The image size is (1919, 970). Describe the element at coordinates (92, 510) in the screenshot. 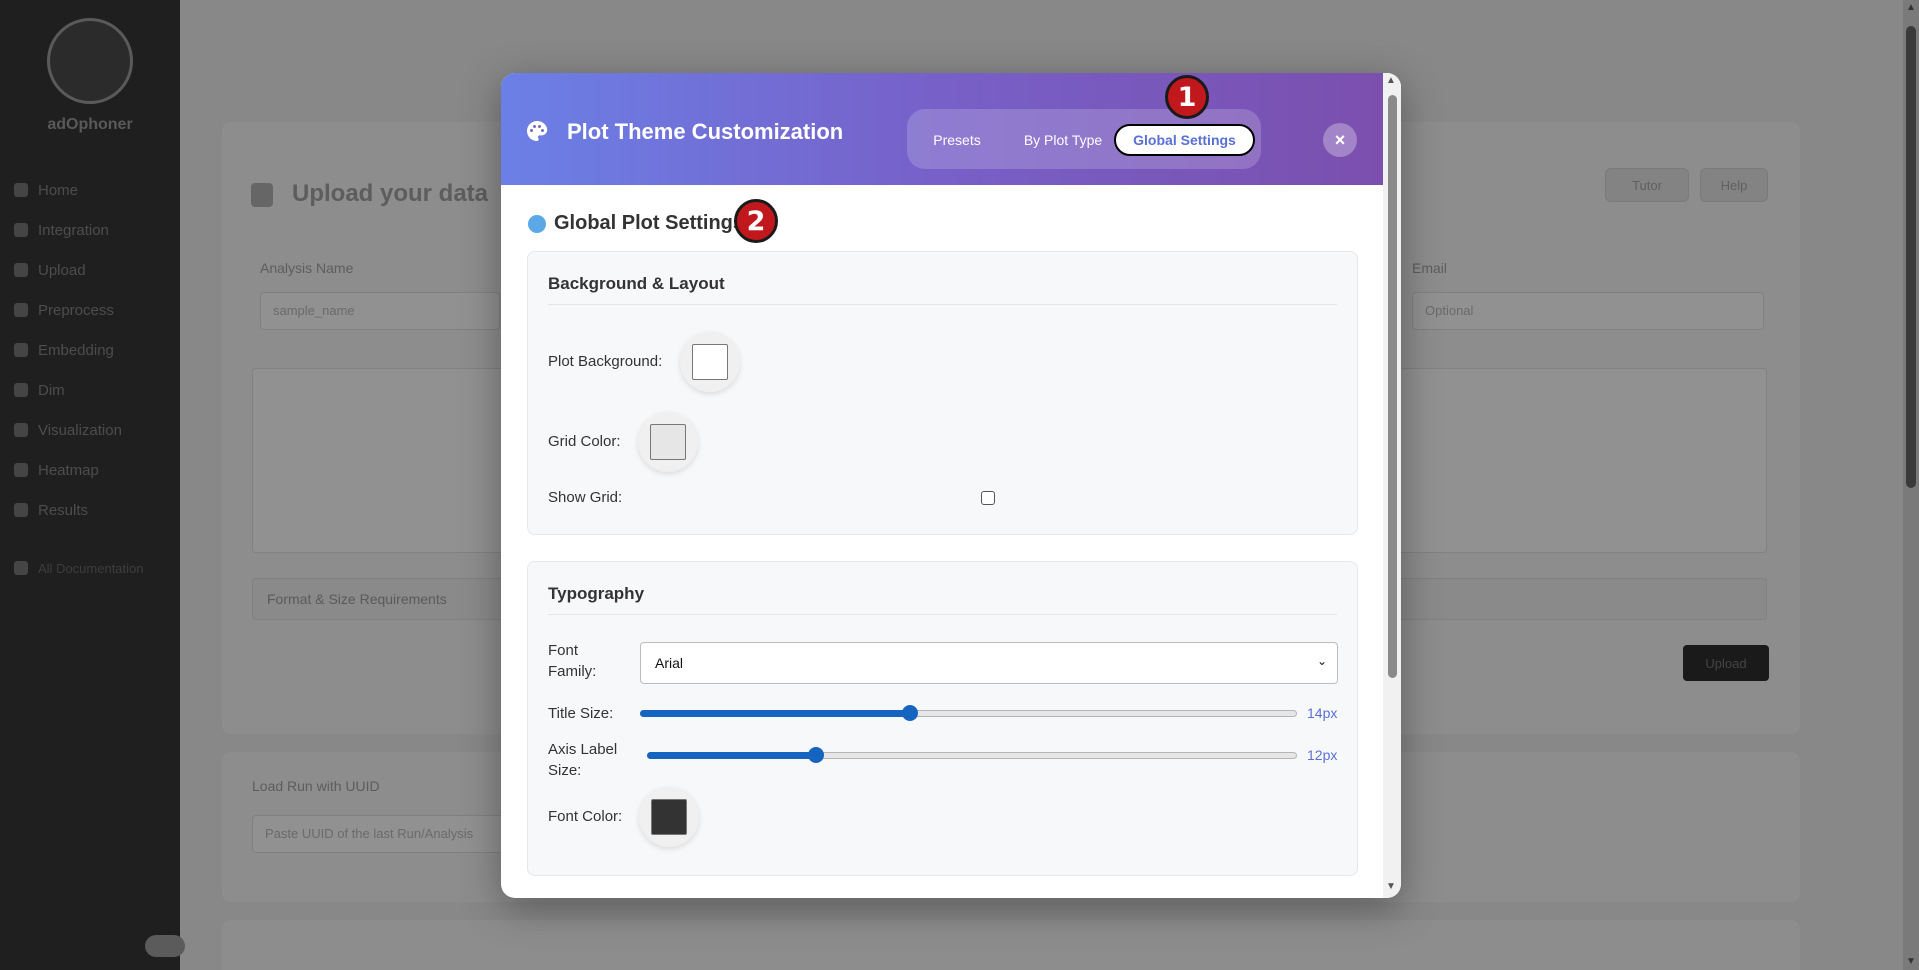

I see `sidebar-item-results: Results` at that location.